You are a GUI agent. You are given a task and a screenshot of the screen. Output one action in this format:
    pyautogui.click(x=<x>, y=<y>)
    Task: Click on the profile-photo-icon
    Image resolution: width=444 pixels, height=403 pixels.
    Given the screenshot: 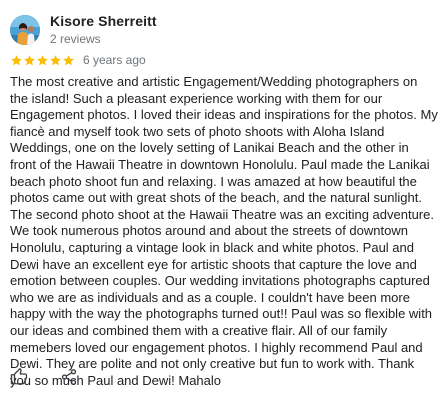 What is the action you would take?
    pyautogui.click(x=25, y=29)
    